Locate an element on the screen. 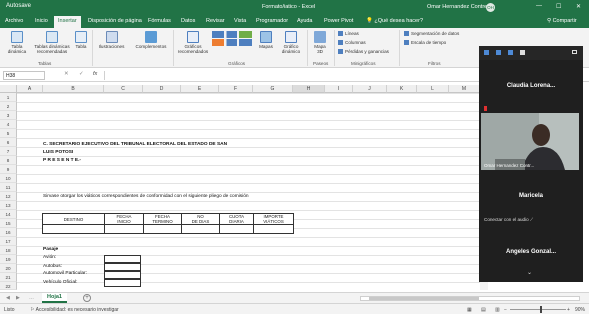  scrollbar-thumb is located at coordinates (424, 298).